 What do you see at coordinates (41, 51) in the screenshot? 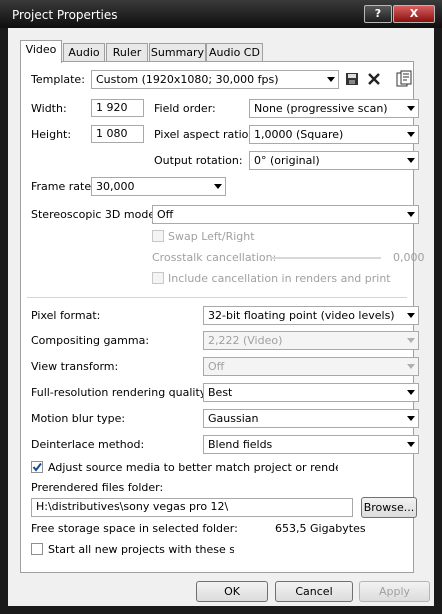
I see `tab-video: Video` at bounding box center [41, 51].